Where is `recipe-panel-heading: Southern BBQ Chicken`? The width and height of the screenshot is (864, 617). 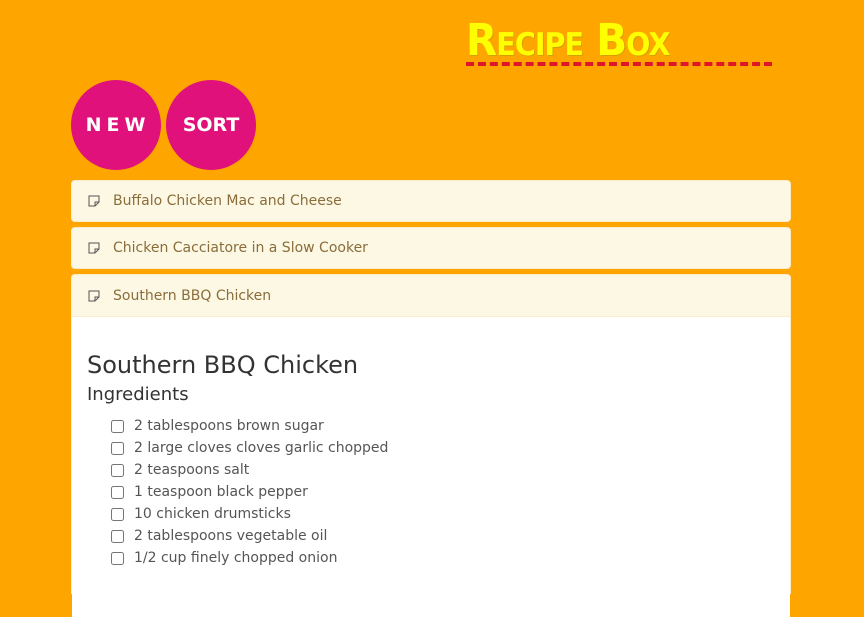 recipe-panel-heading: Southern BBQ Chicken is located at coordinates (431, 296).